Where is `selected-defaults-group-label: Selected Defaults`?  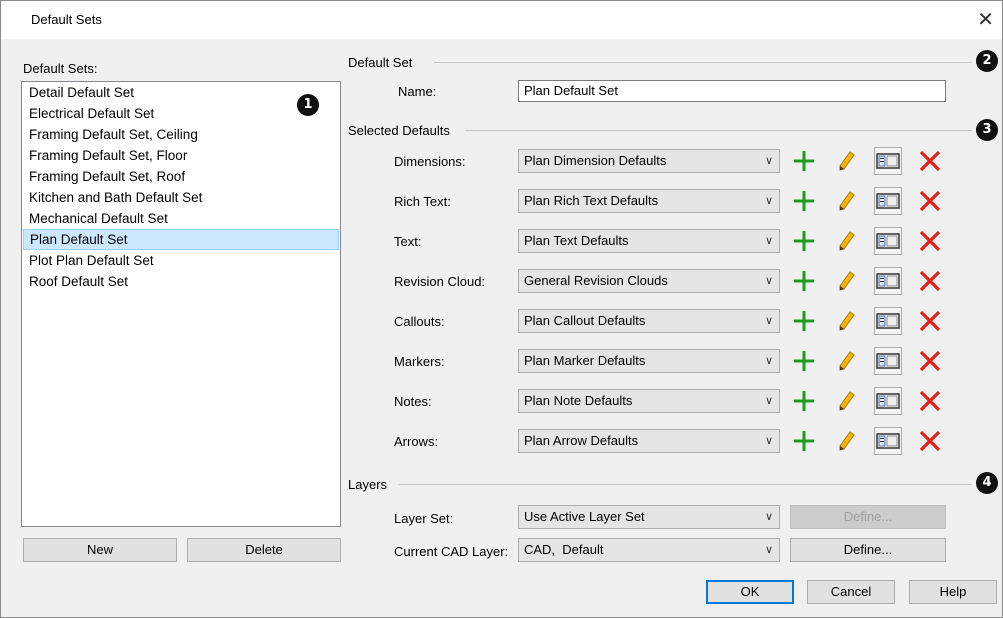 selected-defaults-group-label: Selected Defaults is located at coordinates (399, 130).